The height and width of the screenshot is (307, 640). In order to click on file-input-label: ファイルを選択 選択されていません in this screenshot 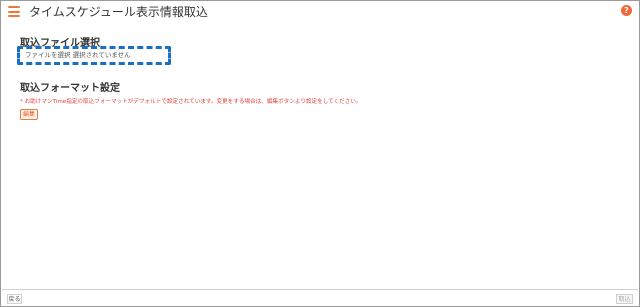, I will do `click(78, 55)`.